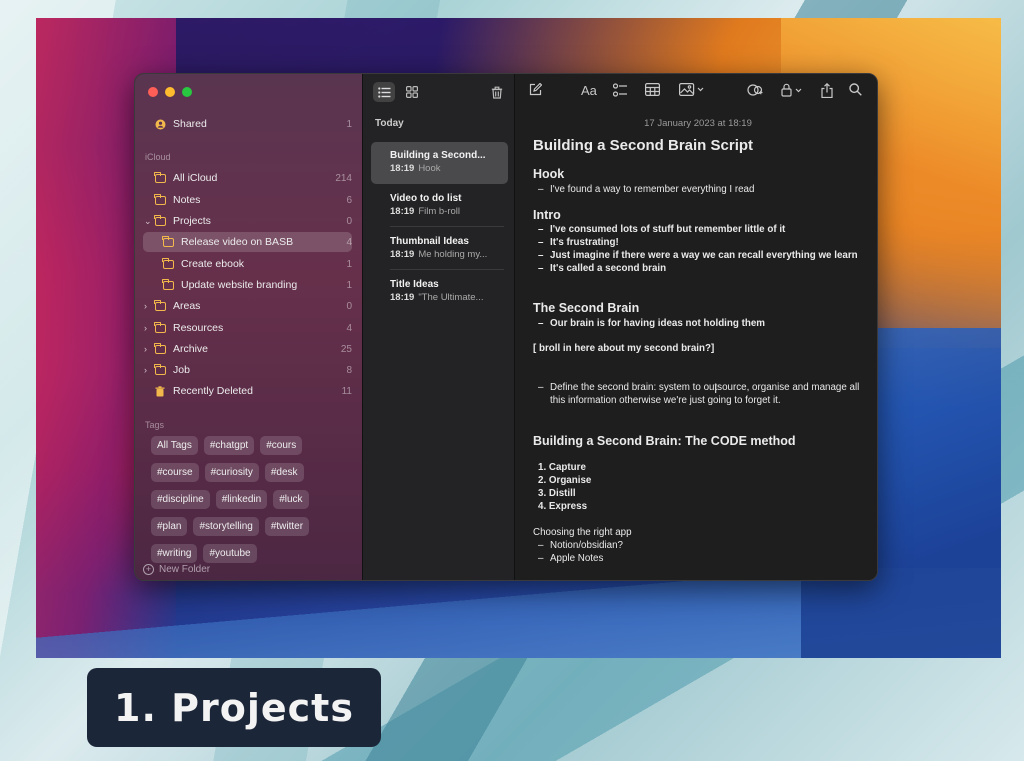  I want to click on checklist-icon, so click(620, 91).